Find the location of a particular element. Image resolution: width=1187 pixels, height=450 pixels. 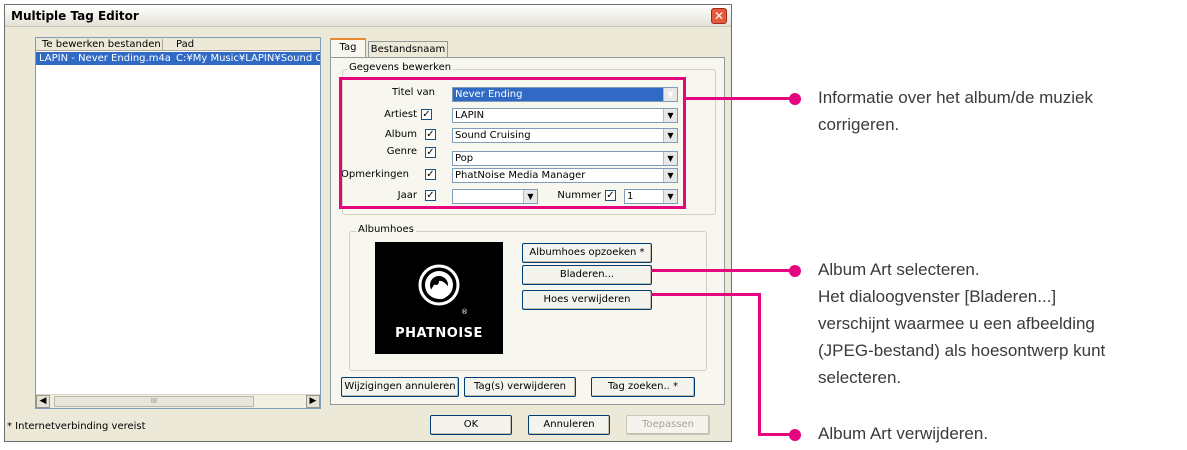

tab-bestandsnaam-label: Bestandsnaam is located at coordinates (408, 49).